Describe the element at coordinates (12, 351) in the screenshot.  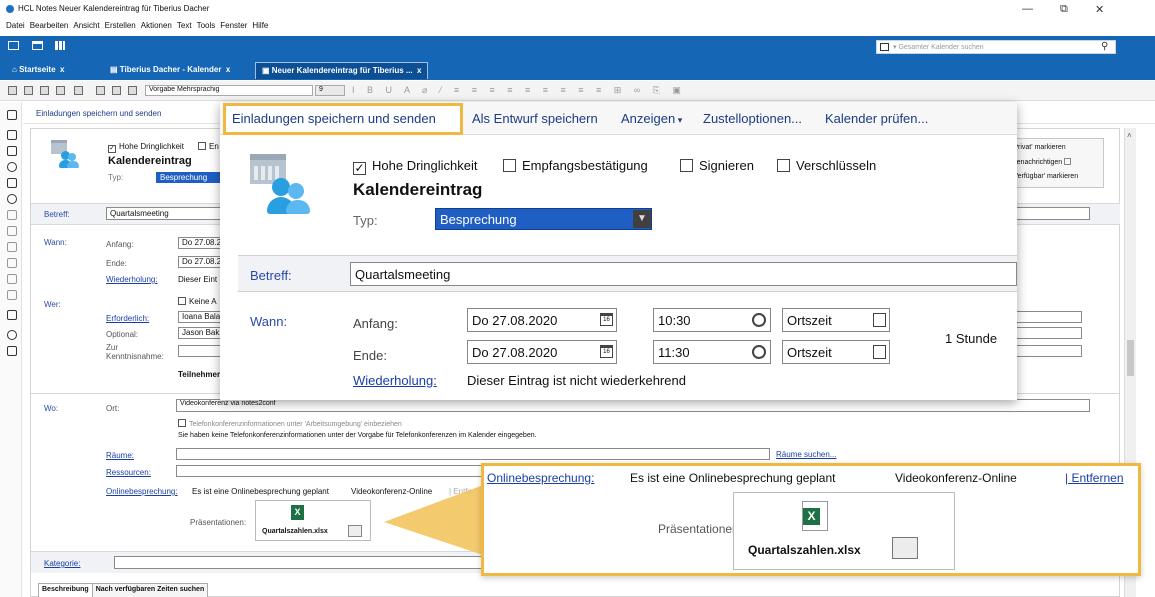
I see `home-side-icon` at that location.